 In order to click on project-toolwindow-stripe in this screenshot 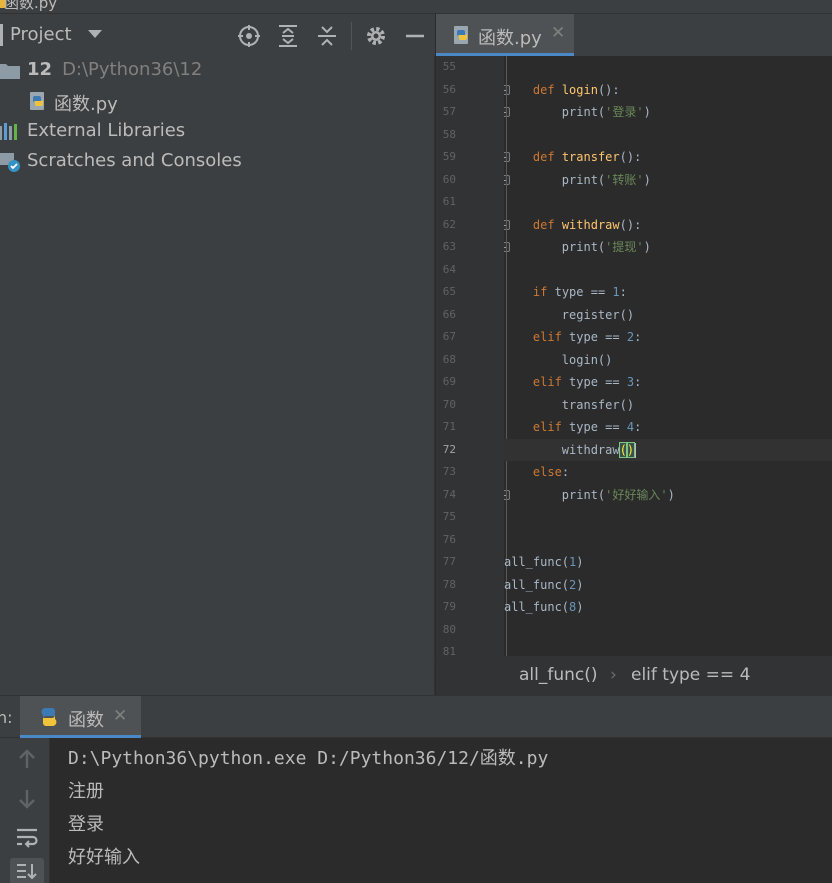, I will do `click(1, 35)`.